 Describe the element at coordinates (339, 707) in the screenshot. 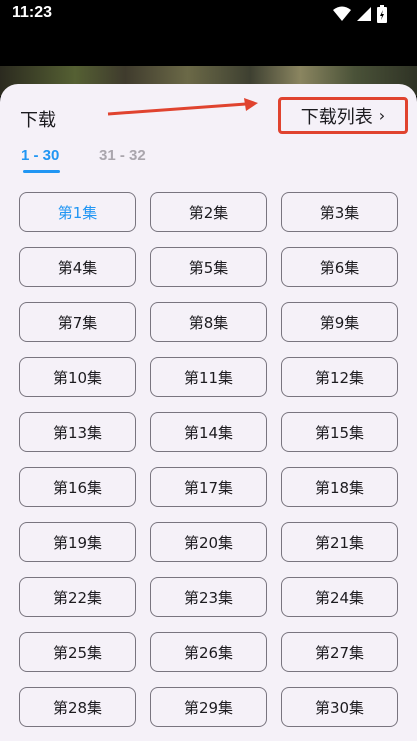

I see `episode-button: 第30集` at that location.